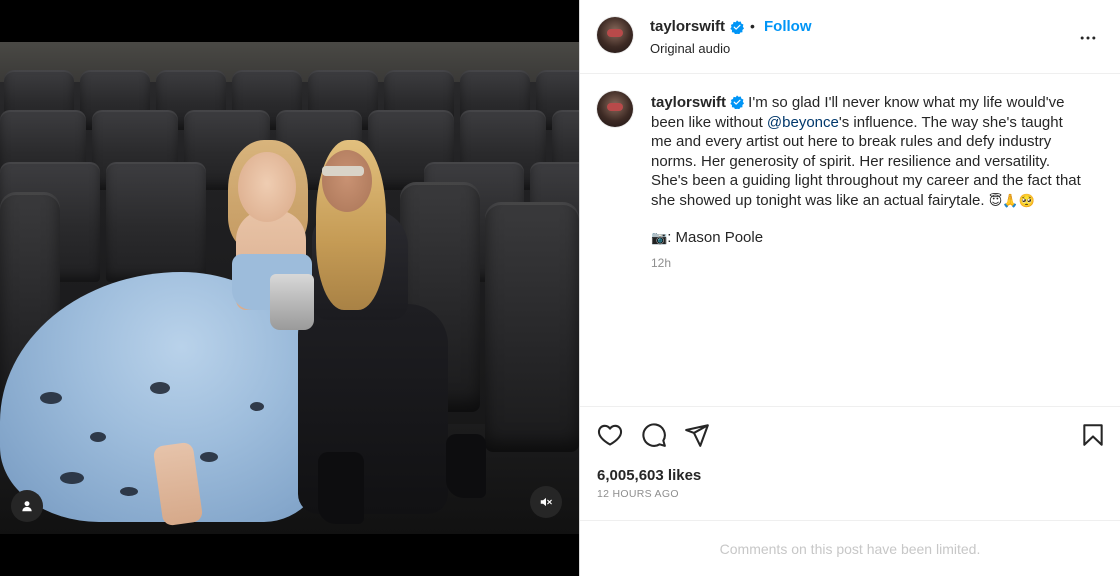 Image resolution: width=1120 pixels, height=576 pixels. What do you see at coordinates (466, 466) in the screenshot?
I see `right-boot` at bounding box center [466, 466].